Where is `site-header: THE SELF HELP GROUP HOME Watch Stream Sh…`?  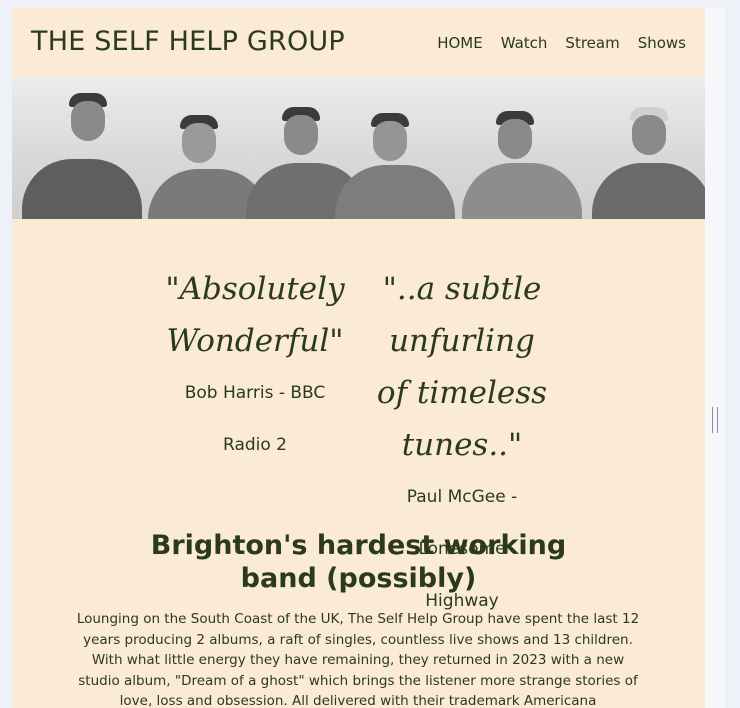
site-header: THE SELF HELP GROUP HOME Watch Stream Sh… is located at coordinates (358, 42).